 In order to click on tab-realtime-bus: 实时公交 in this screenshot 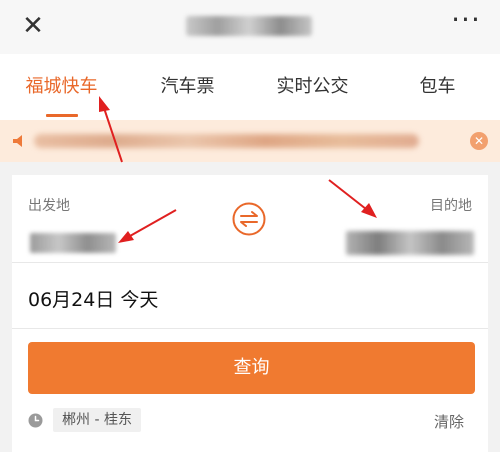, I will do `click(312, 87)`.